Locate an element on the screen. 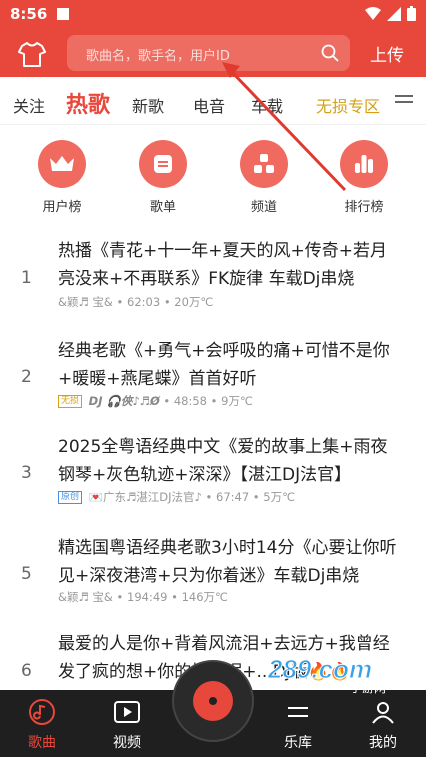  search-input: 歌曲名，歌手名，用户ID is located at coordinates (208, 53).